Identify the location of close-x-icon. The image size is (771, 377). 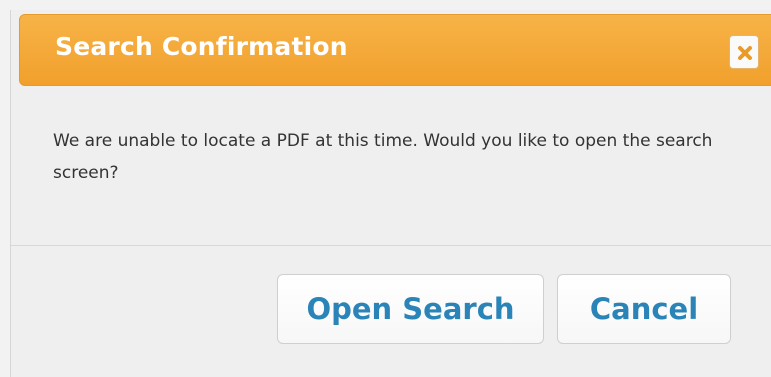
(745, 53).